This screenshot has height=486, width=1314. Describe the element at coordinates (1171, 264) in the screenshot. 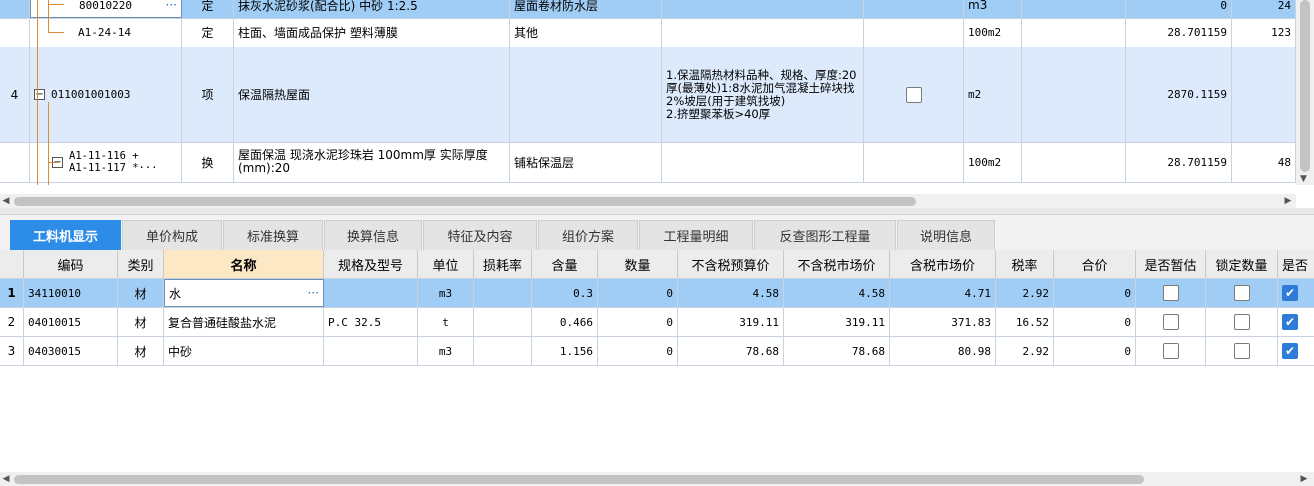

I see `column-header: 是否暂估` at that location.